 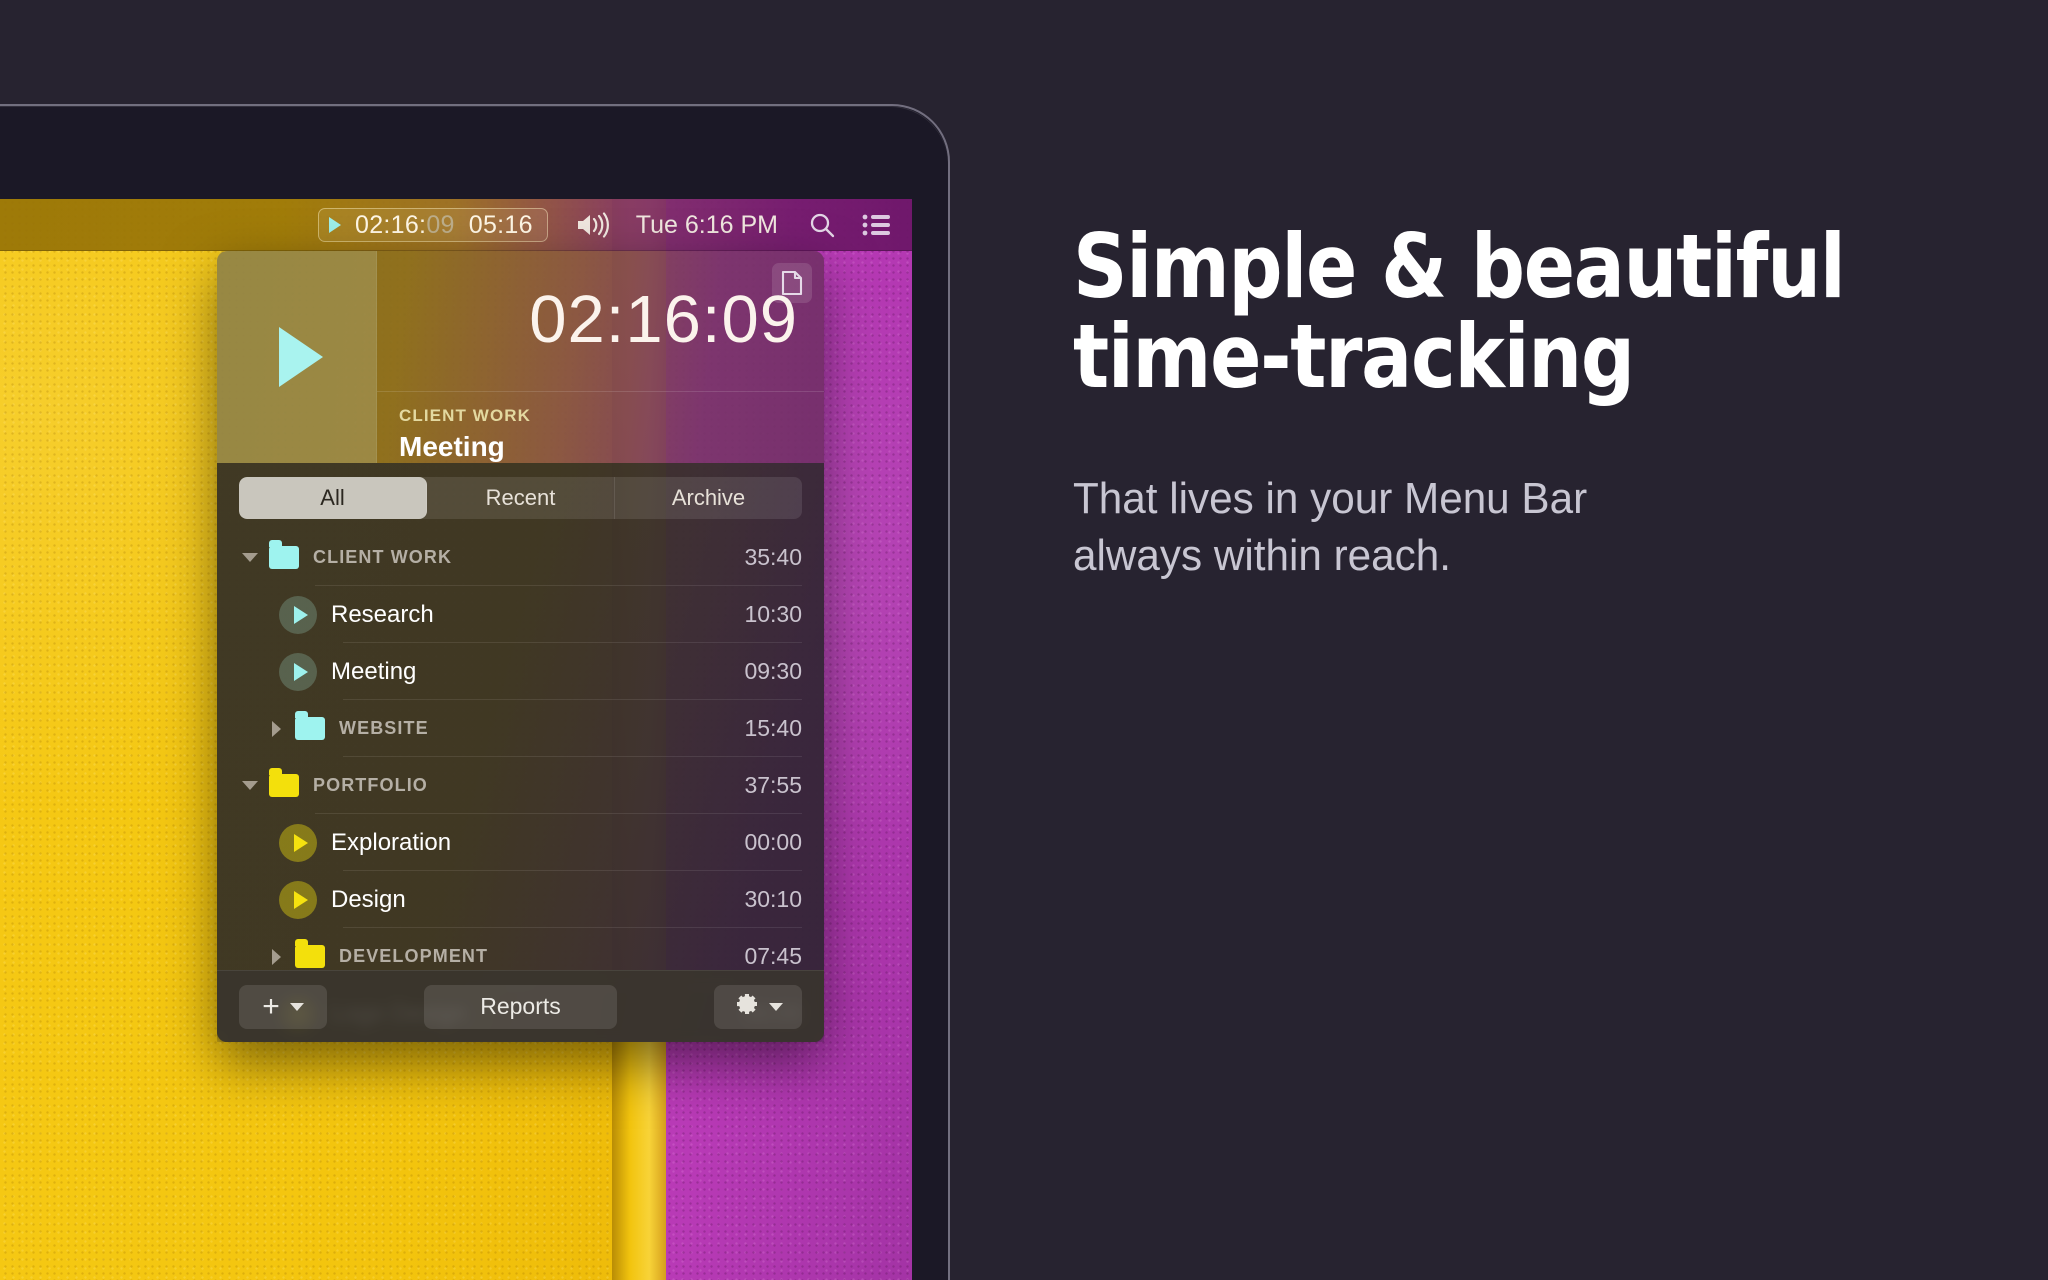 What do you see at coordinates (822, 225) in the screenshot?
I see `search-icon` at bounding box center [822, 225].